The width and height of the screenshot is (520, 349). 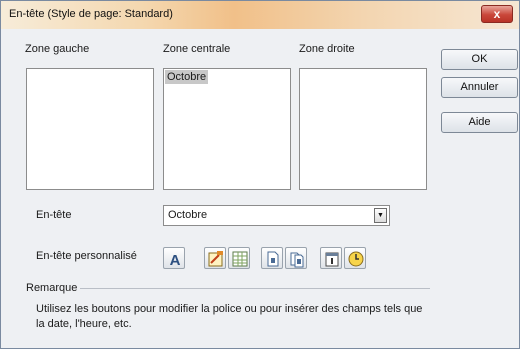 I want to click on remark-divider, so click(x=255, y=288).